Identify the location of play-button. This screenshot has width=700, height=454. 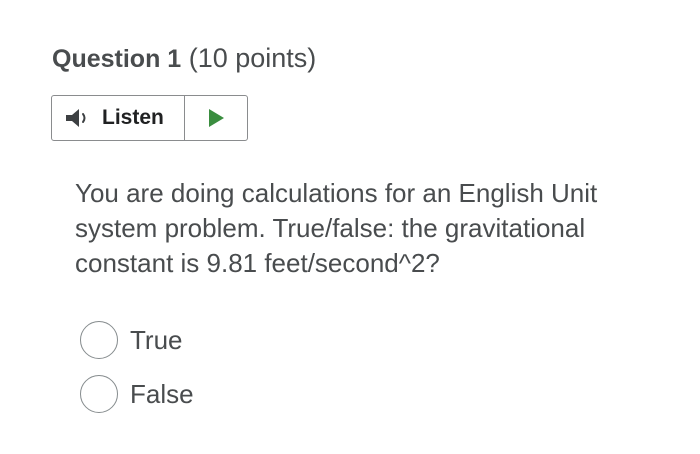
(216, 118).